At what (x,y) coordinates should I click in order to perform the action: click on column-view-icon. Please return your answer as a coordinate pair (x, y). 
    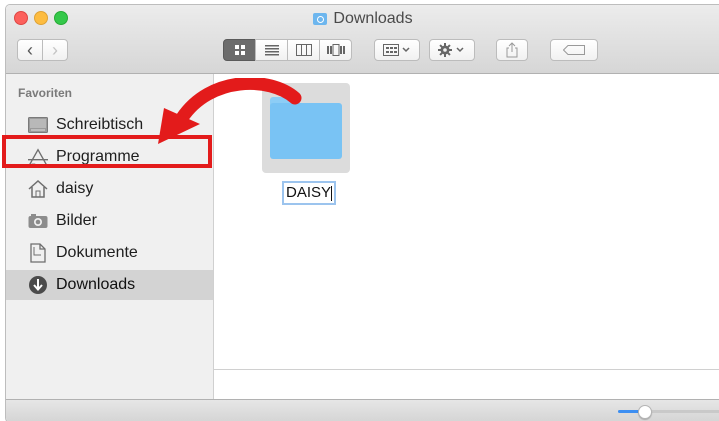
    Looking at the image, I should click on (303, 50).